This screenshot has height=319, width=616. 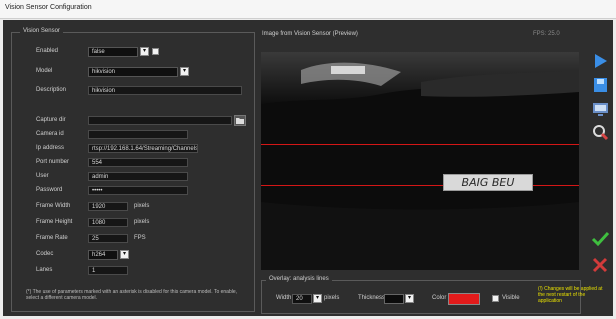 I want to click on play-button, so click(x=600, y=61).